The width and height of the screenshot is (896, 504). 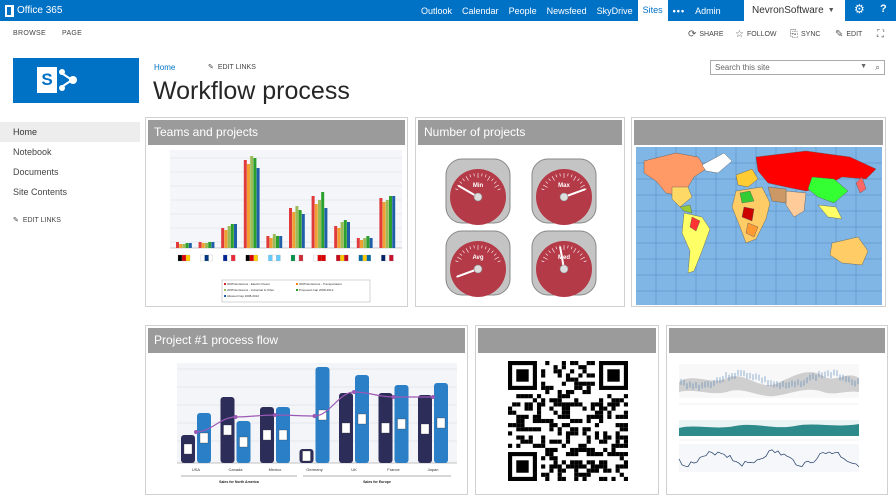 What do you see at coordinates (478, 263) in the screenshot?
I see `gauge-avg: Avg` at bounding box center [478, 263].